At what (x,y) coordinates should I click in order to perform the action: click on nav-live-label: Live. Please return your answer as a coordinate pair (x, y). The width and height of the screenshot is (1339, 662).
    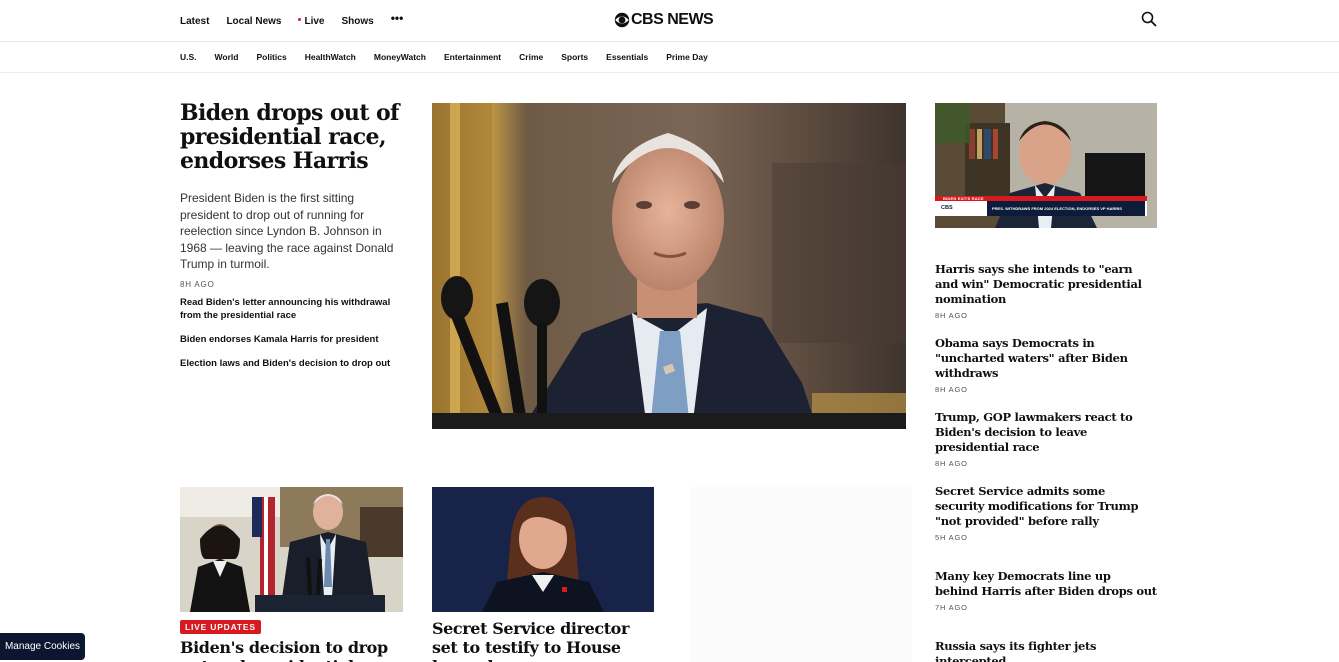
    Looking at the image, I should click on (314, 21).